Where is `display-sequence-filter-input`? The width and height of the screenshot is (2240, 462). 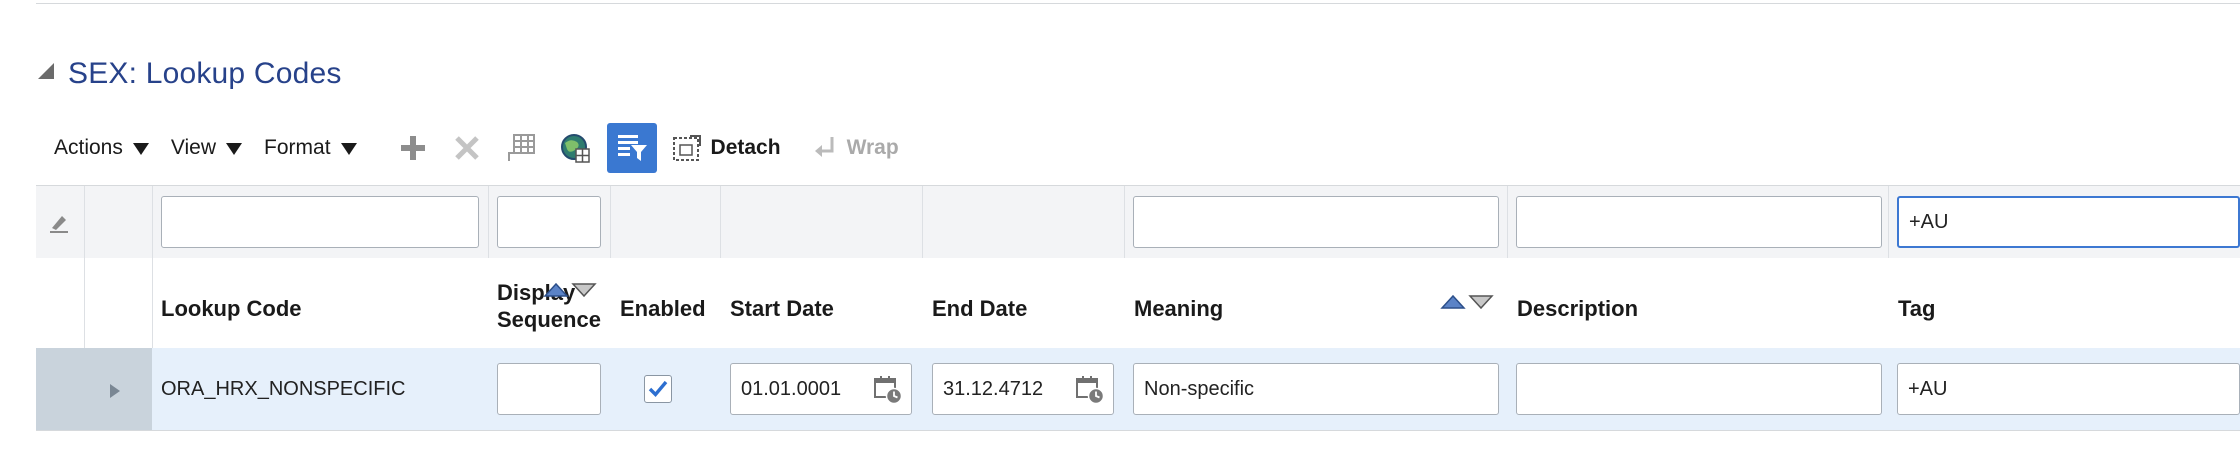 display-sequence-filter-input is located at coordinates (549, 222).